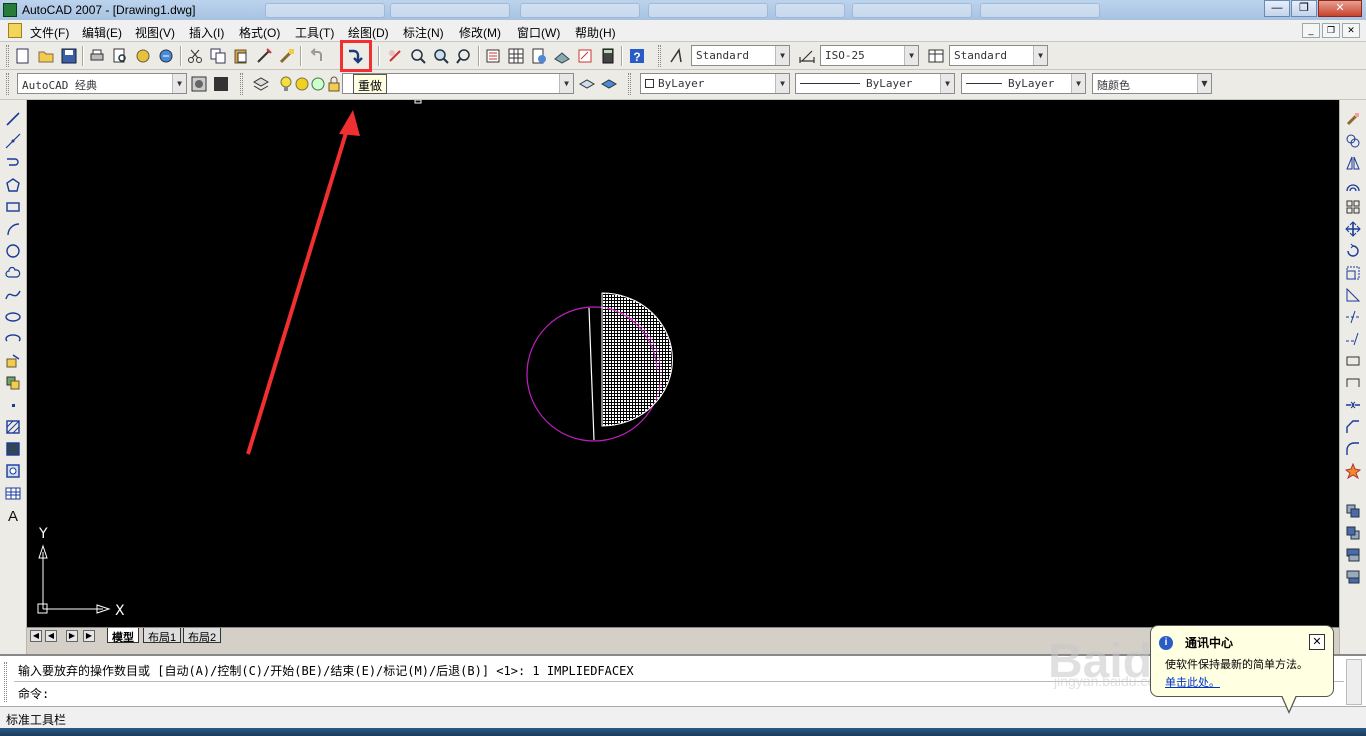  Describe the element at coordinates (936, 56) in the screenshot. I see `table-style-icon` at that location.